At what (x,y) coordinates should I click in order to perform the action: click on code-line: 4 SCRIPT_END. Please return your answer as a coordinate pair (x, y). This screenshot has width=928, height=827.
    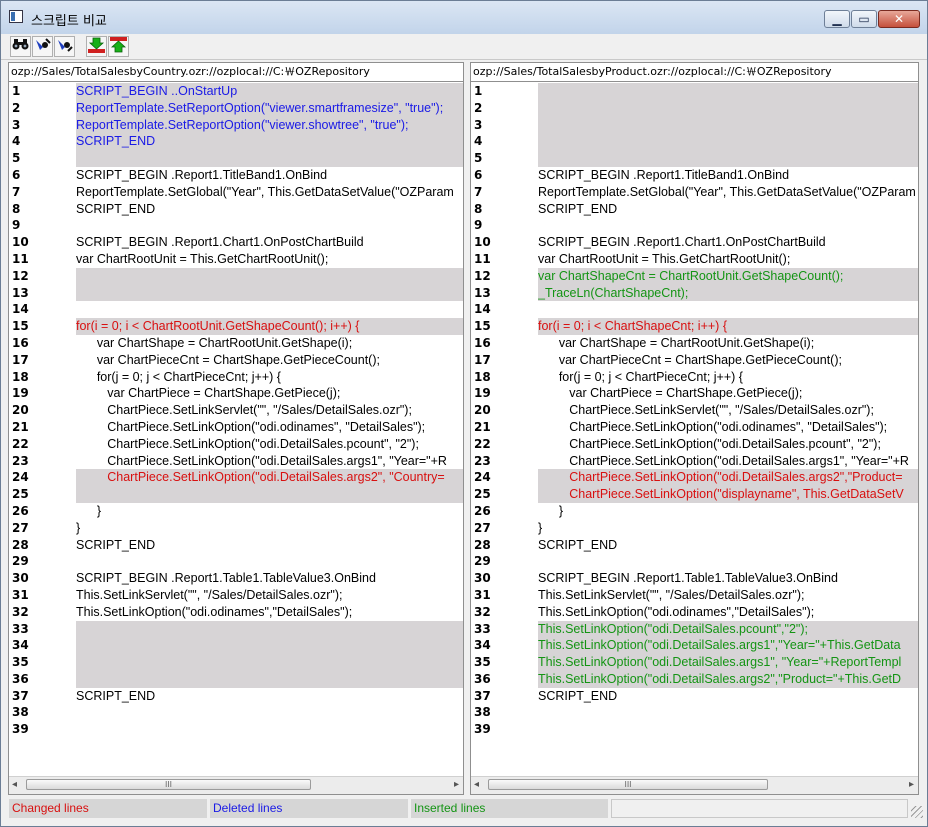
    Looking at the image, I should click on (236, 142).